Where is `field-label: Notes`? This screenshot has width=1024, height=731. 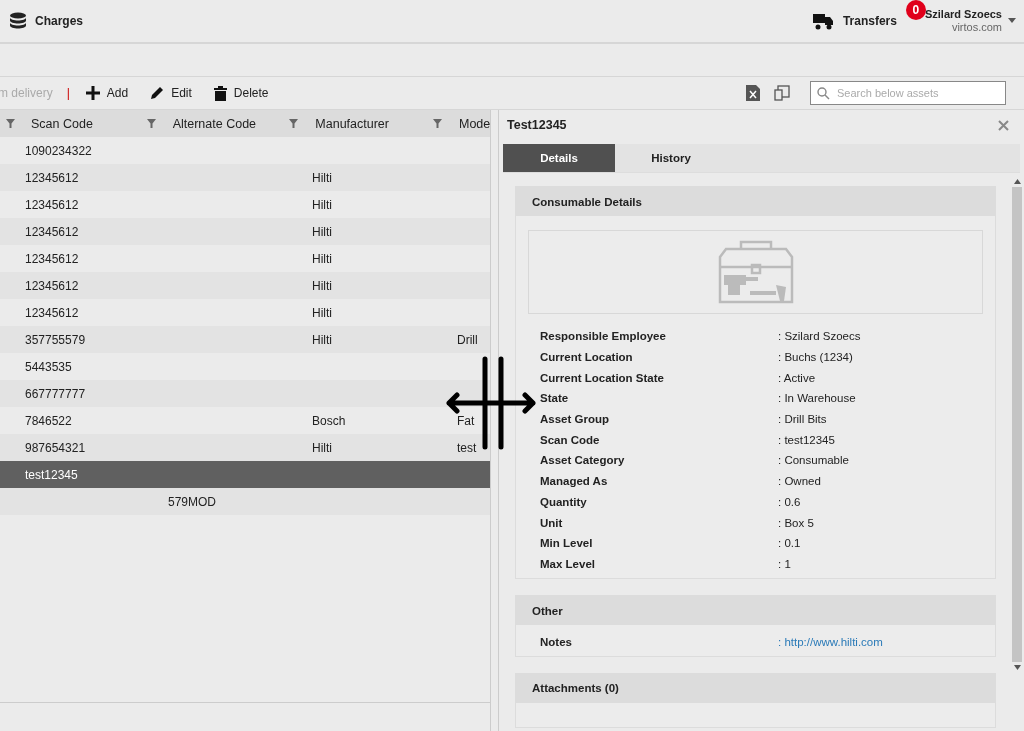
field-label: Notes is located at coordinates (556, 641).